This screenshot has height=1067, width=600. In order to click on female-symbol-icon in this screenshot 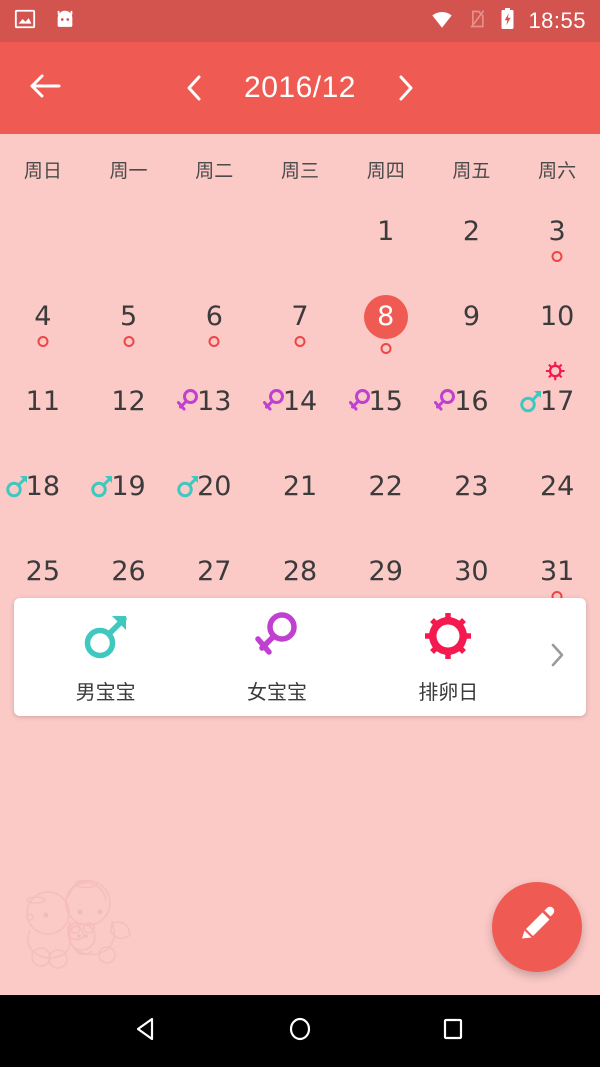, I will do `click(277, 638)`.